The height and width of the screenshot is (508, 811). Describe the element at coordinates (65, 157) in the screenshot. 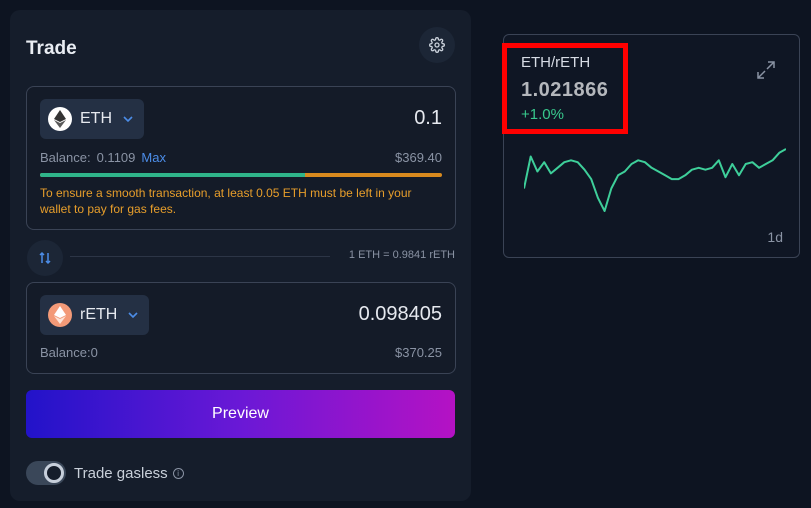

I see `from-balance-label: Balance:` at that location.